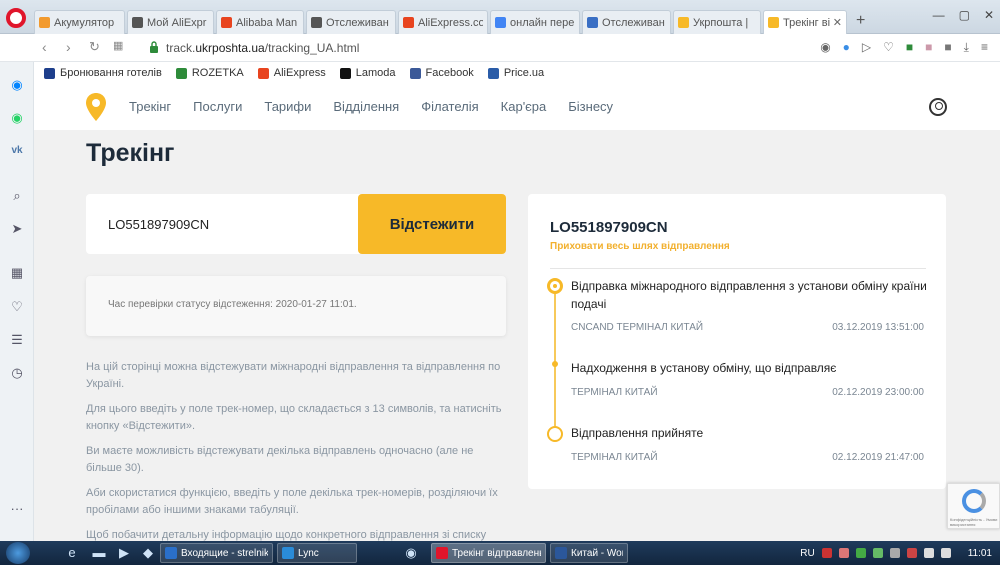 Image resolution: width=1000 pixels, height=565 pixels. I want to click on taskbar-task: Китай - Word, so click(589, 553).